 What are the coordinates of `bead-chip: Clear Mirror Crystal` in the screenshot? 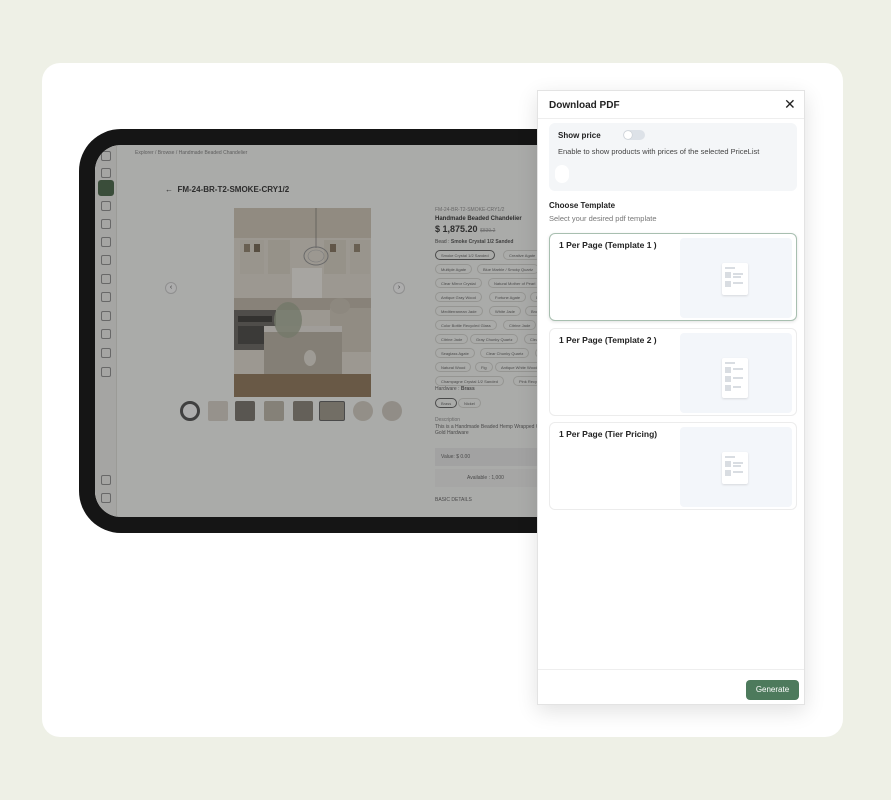 It's located at (458, 283).